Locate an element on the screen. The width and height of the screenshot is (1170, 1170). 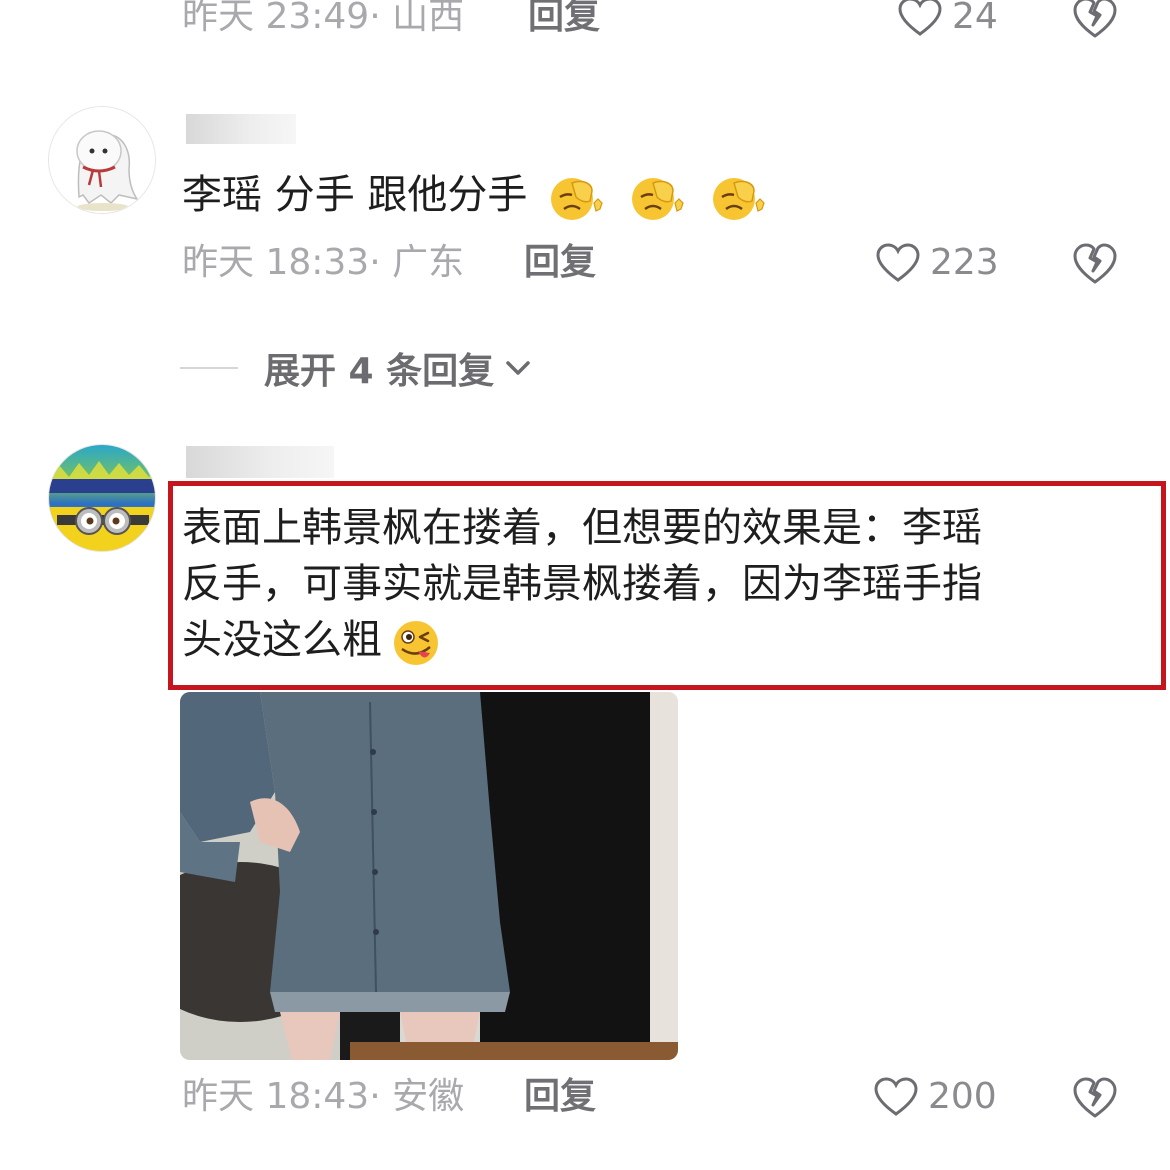
like-button: 223 is located at coordinates (937, 263).